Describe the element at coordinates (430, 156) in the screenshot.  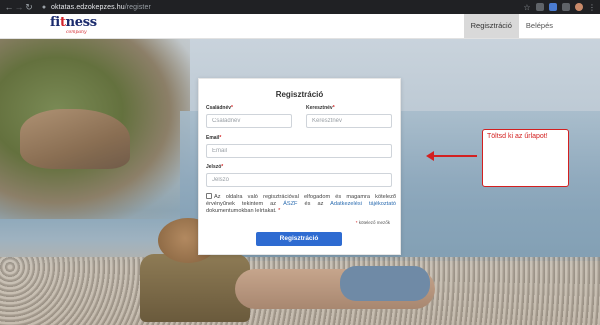
I see `annotation-arrow-head` at that location.